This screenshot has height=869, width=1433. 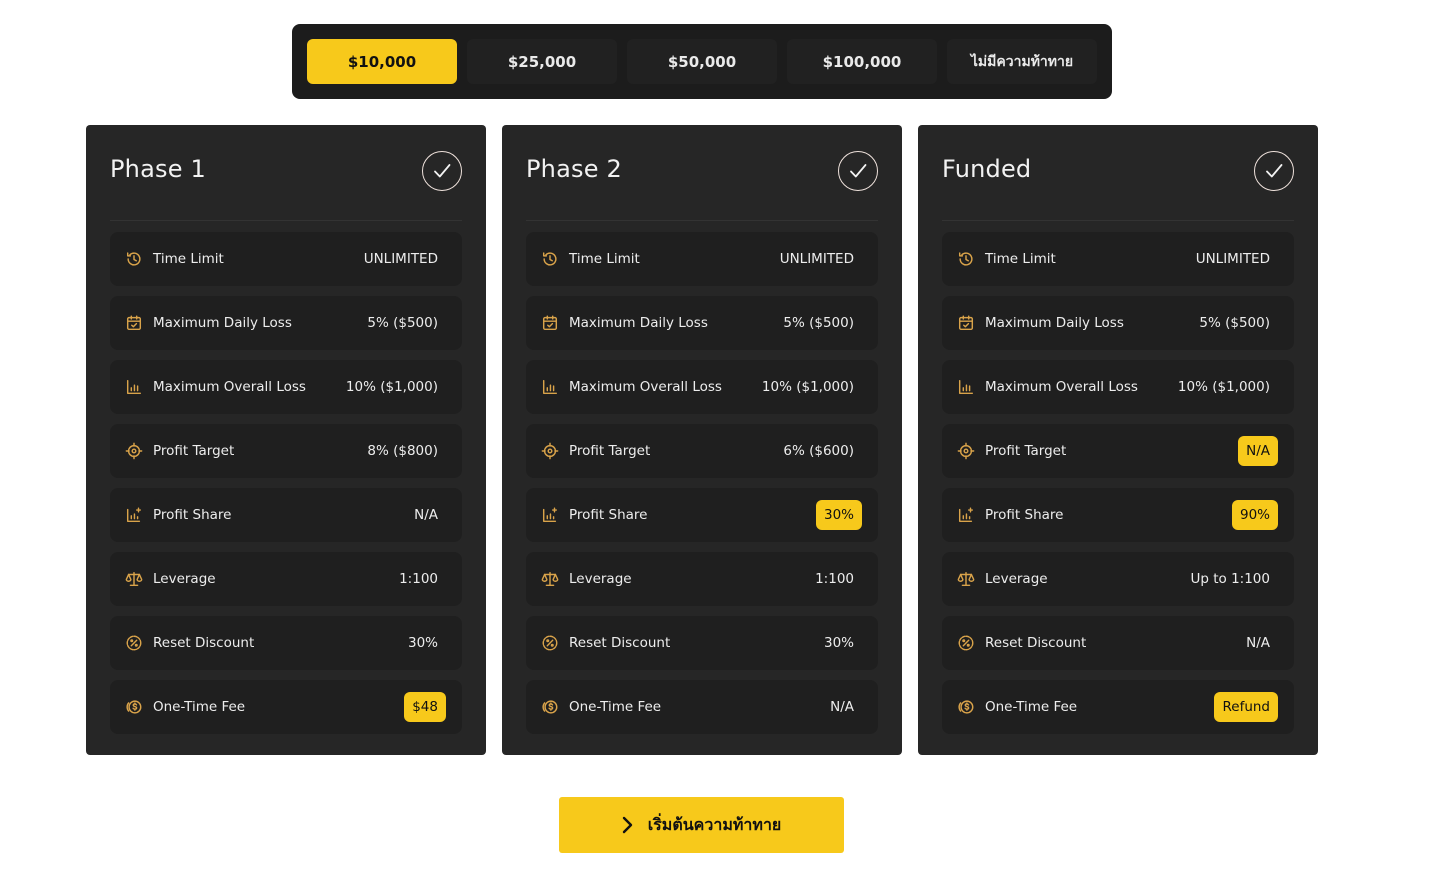 What do you see at coordinates (1118, 515) in the screenshot?
I see `rule-row-profit-share: Profit Share 90%` at bounding box center [1118, 515].